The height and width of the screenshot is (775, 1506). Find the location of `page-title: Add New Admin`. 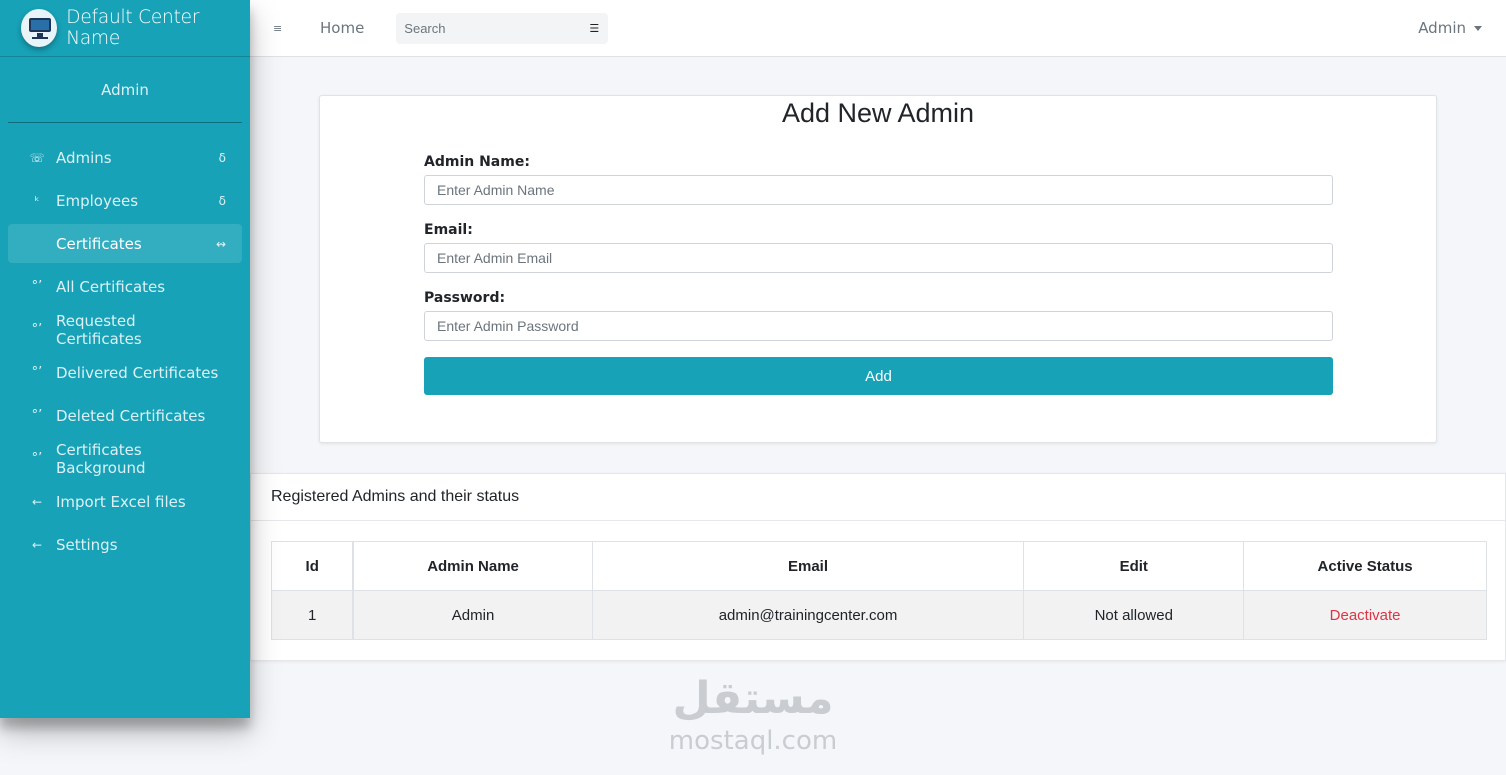

page-title: Add New Admin is located at coordinates (878, 113).